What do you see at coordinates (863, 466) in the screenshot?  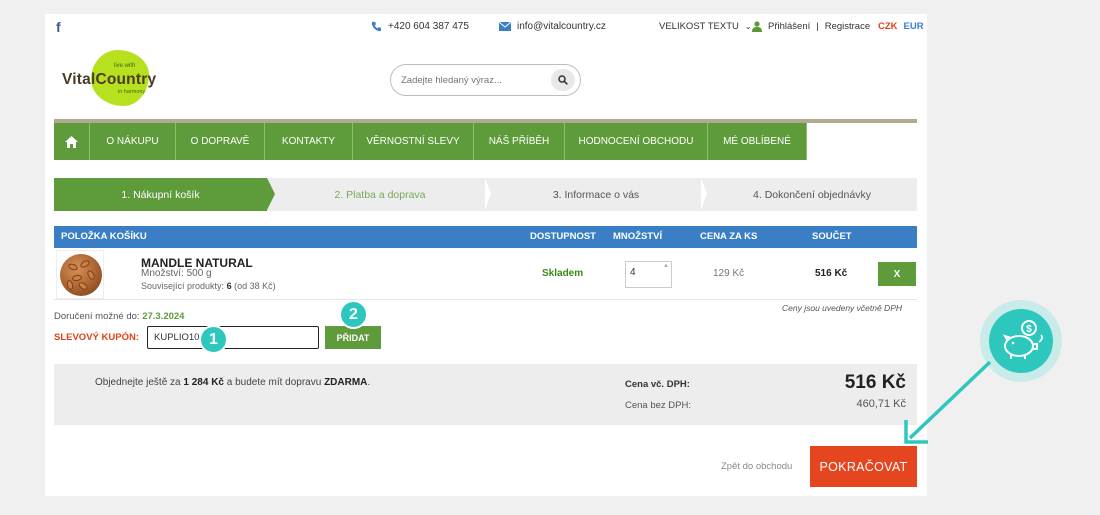 I see `continue-button: POKRAČOVAT` at bounding box center [863, 466].